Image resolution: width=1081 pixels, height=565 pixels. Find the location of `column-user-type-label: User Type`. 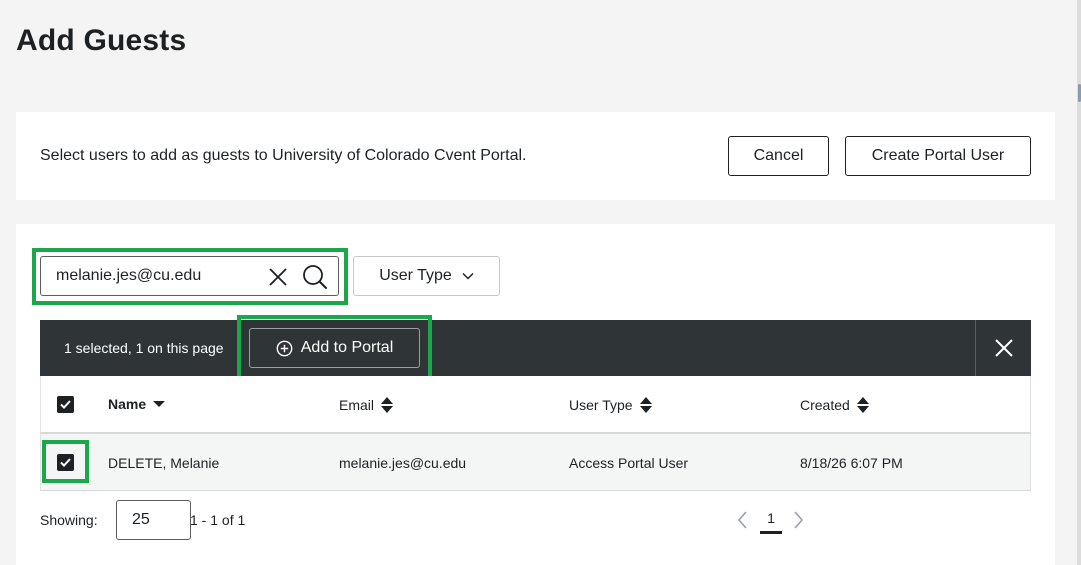

column-user-type-label: User Type is located at coordinates (601, 405).